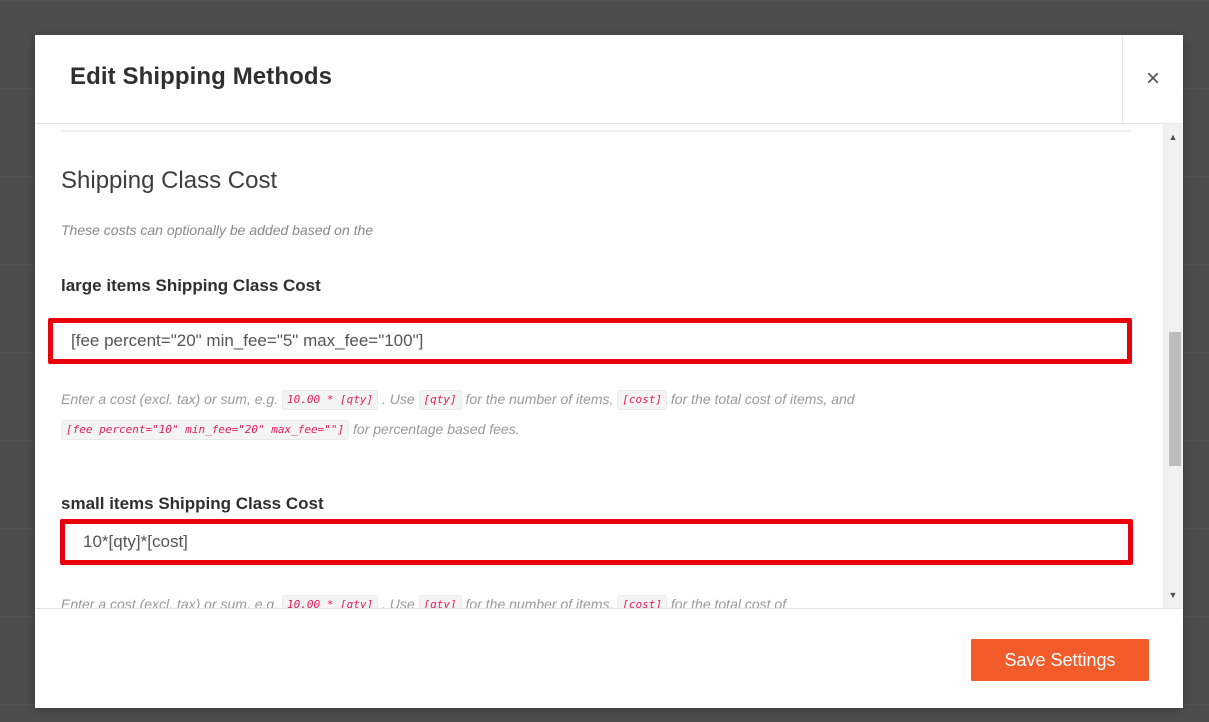 Image resolution: width=1209 pixels, height=722 pixels. I want to click on top-divider, so click(596, 131).